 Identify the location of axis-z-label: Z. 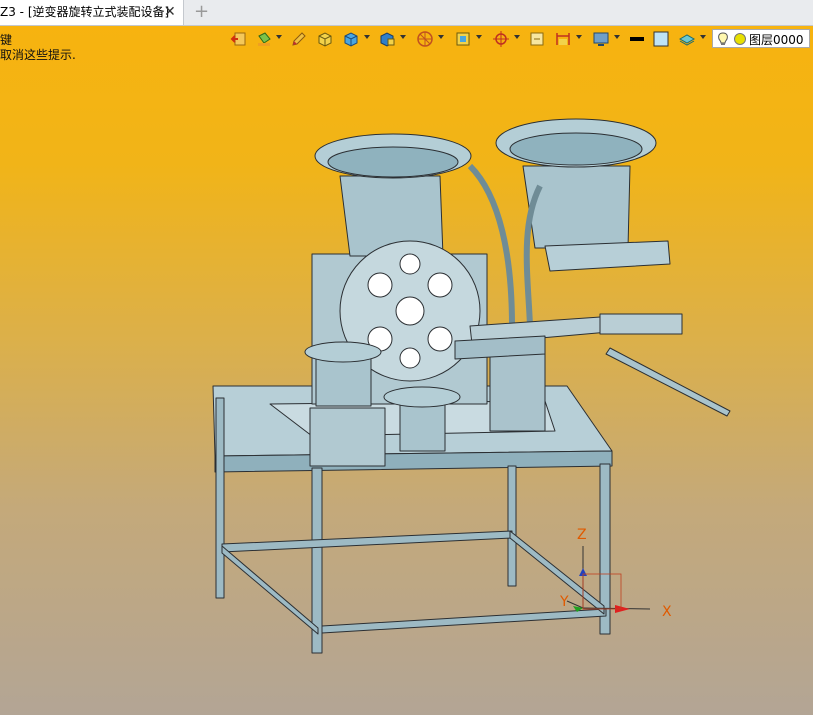
(582, 535).